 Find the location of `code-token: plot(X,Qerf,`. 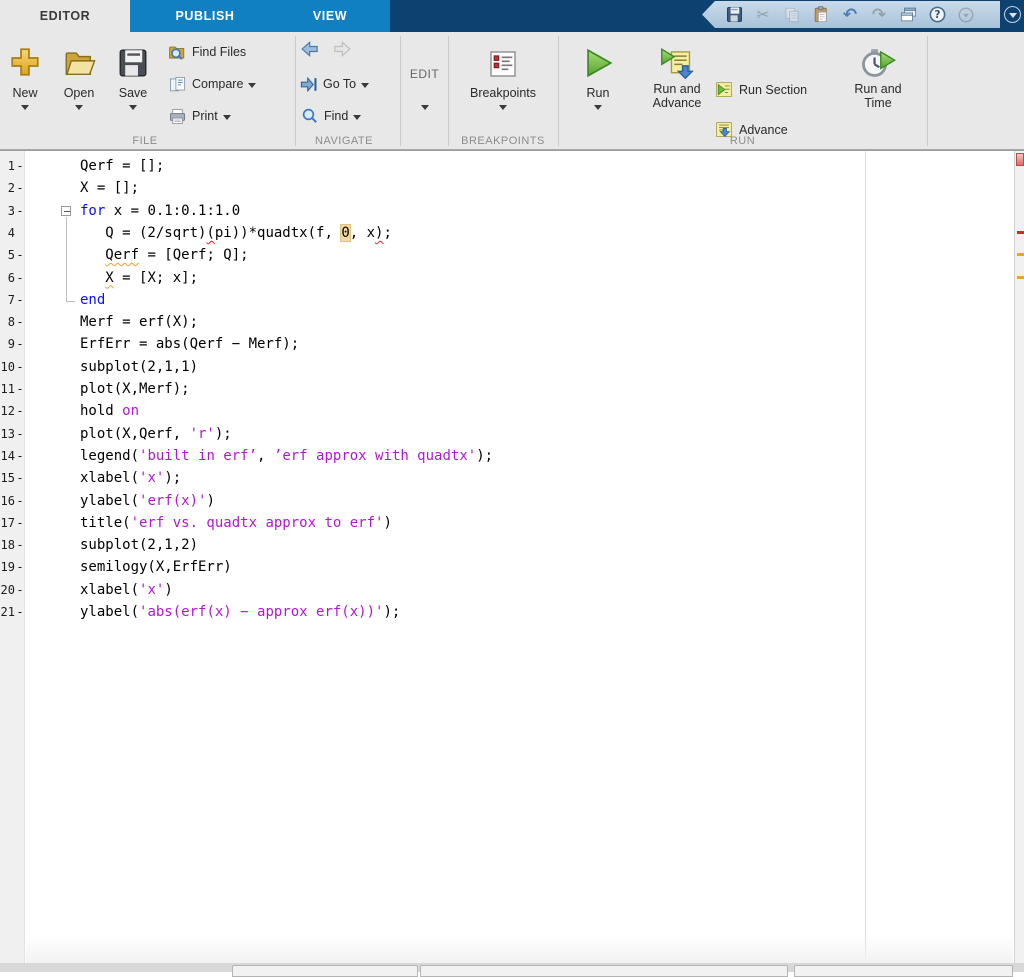

code-token: plot(X,Qerf, is located at coordinates (135, 433).